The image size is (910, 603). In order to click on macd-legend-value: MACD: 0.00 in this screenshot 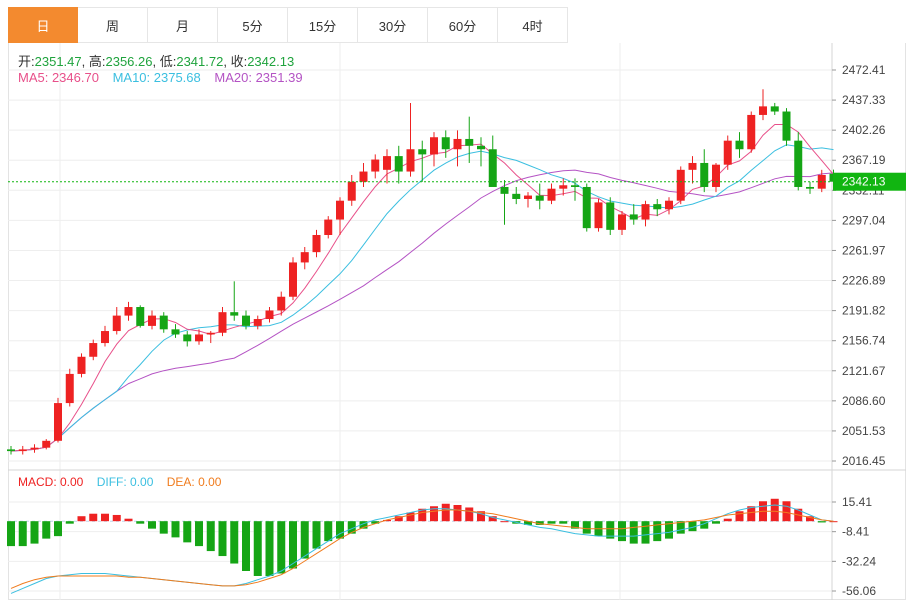, I will do `click(51, 482)`.